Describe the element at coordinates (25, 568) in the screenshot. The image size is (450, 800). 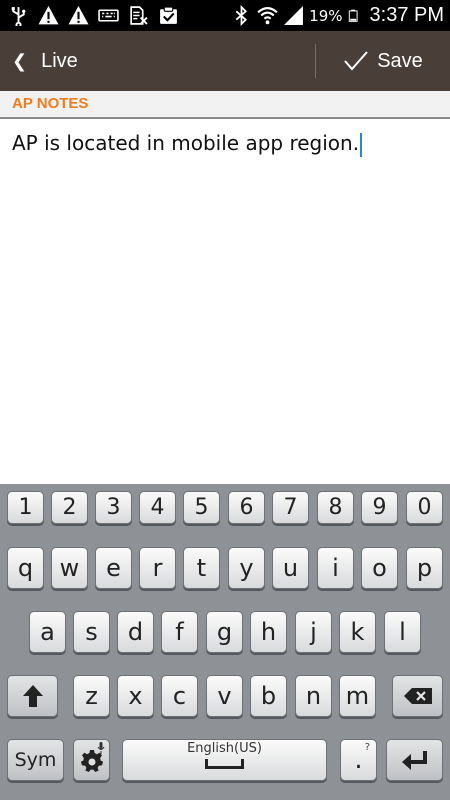
I see `key-q: q` at that location.